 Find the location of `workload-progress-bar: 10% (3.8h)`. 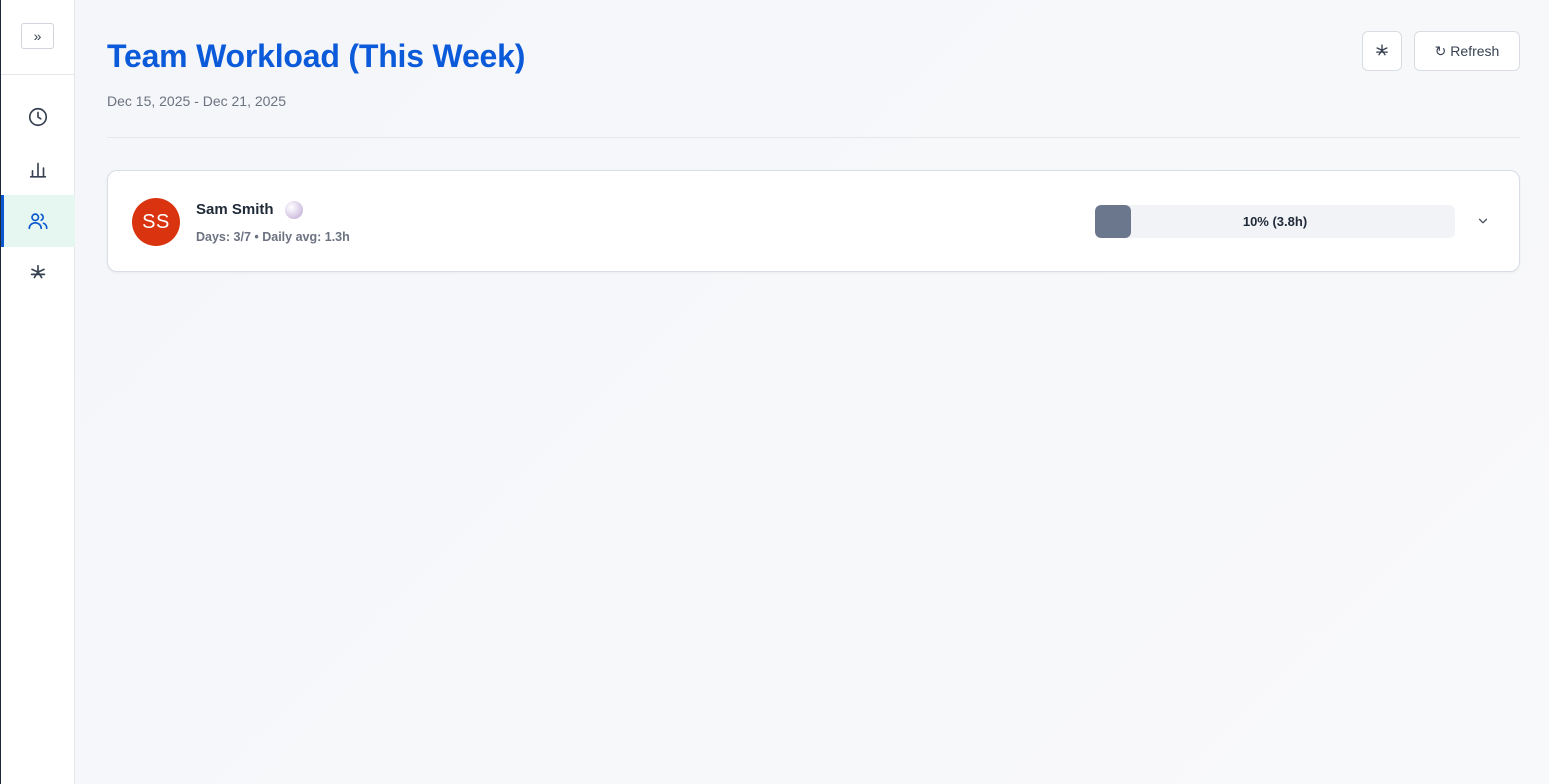

workload-progress-bar: 10% (3.8h) is located at coordinates (1275, 221).